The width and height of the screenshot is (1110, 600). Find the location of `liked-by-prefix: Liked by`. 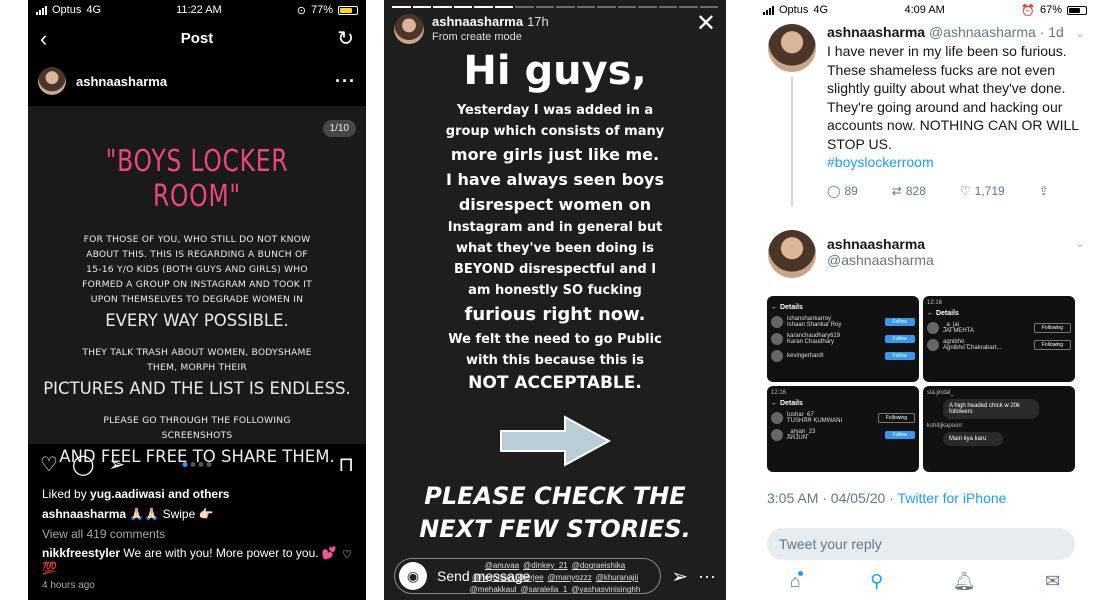

liked-by-prefix: Liked by is located at coordinates (66, 494).